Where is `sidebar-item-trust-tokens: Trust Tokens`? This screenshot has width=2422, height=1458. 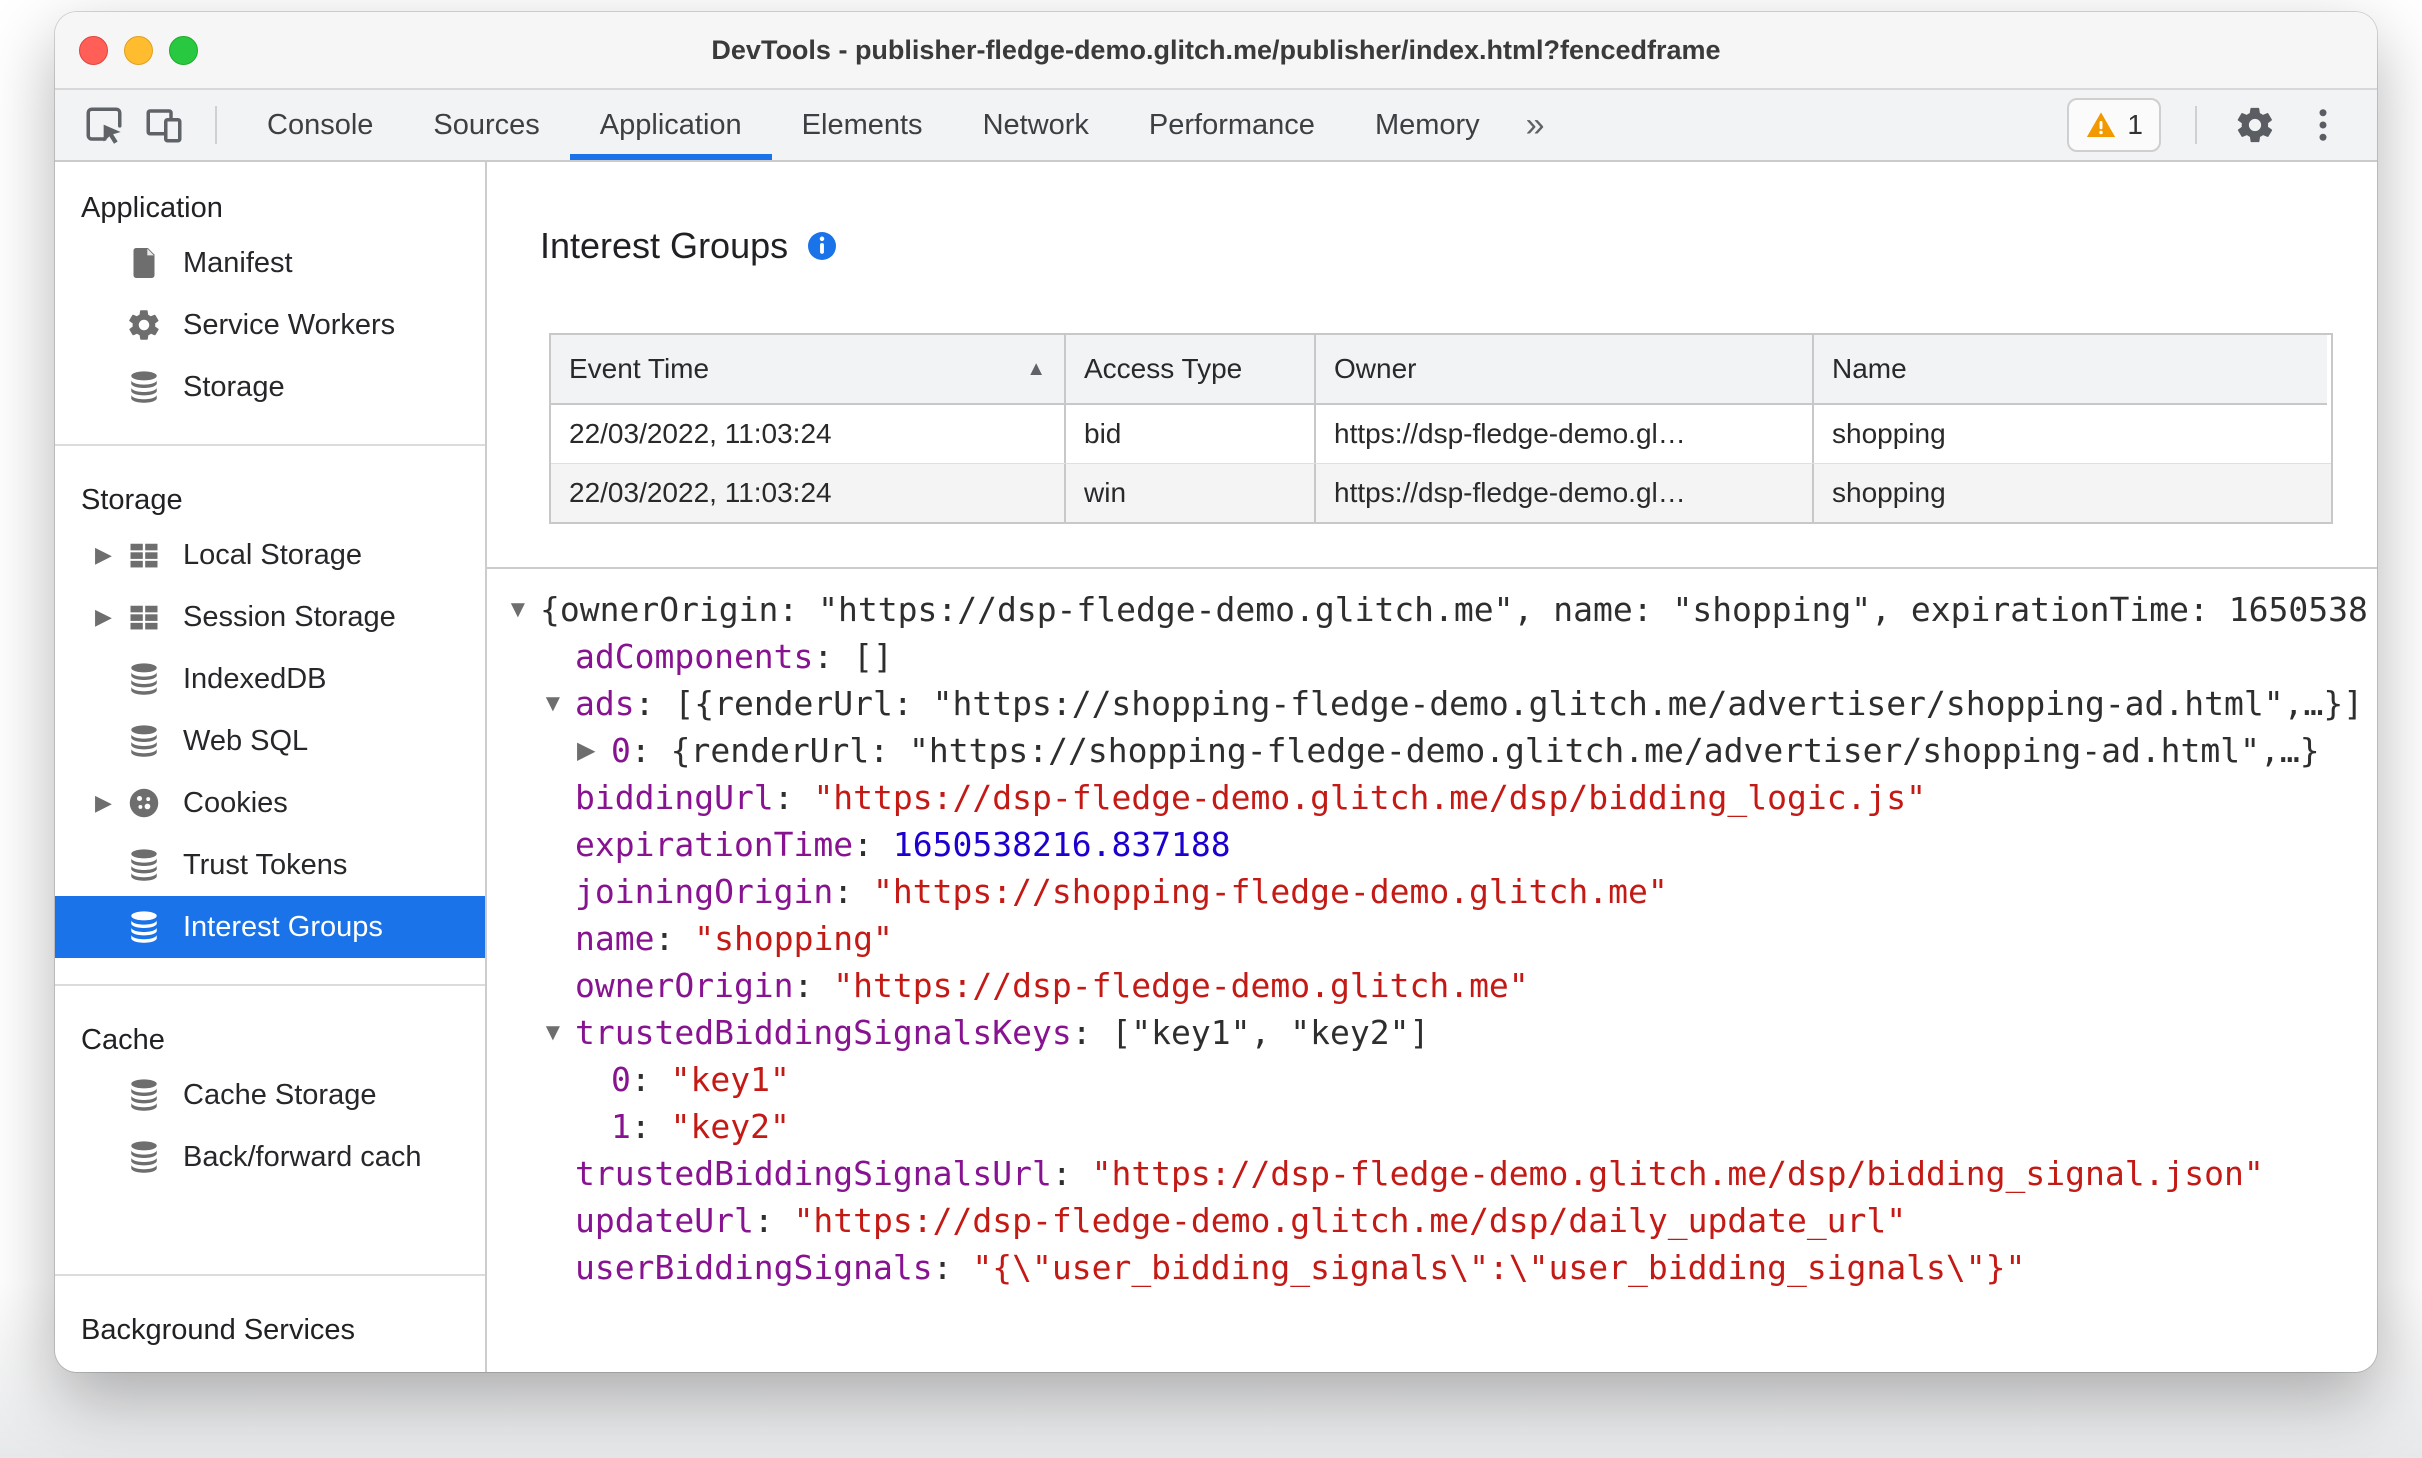
sidebar-item-trust-tokens: Trust Tokens is located at coordinates (270, 865).